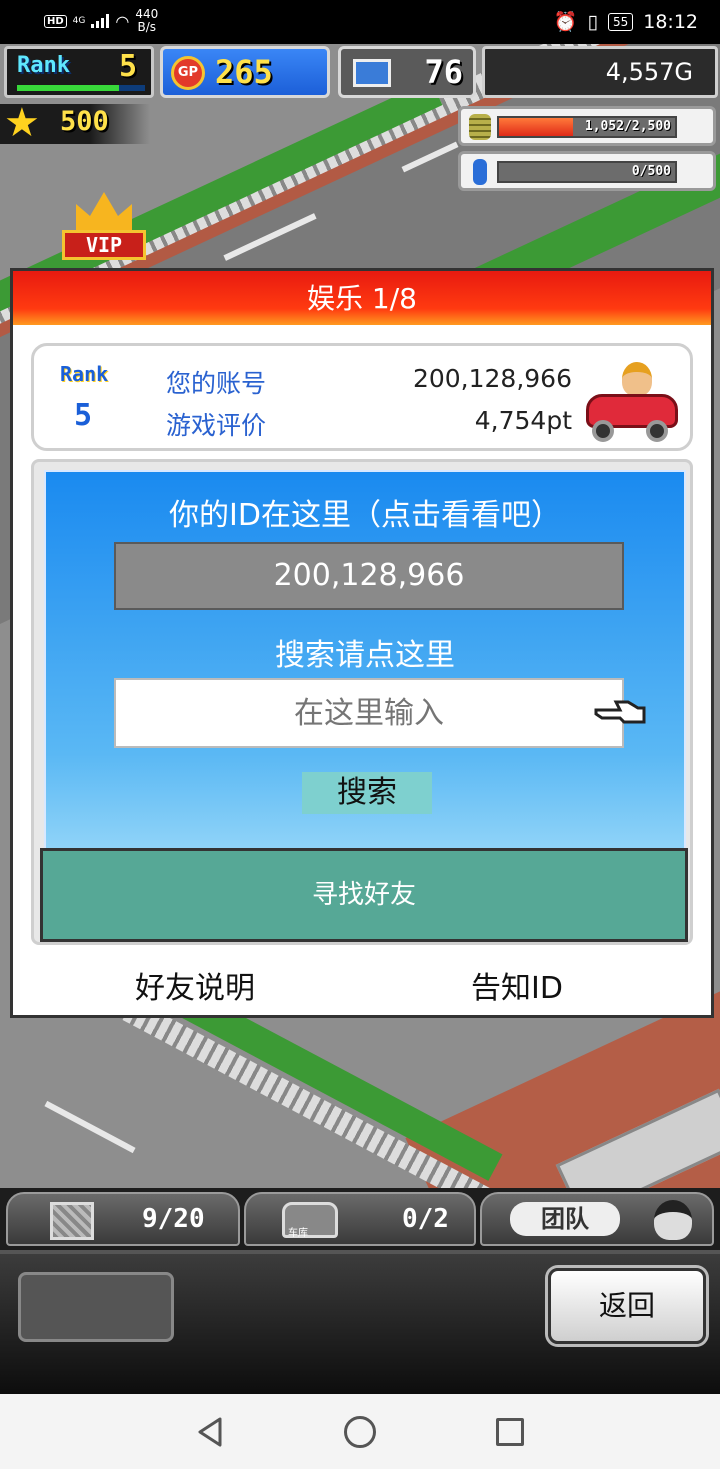 The width and height of the screenshot is (720, 1469). What do you see at coordinates (79, 72) in the screenshot?
I see `rank-panel: Rank 5` at bounding box center [79, 72].